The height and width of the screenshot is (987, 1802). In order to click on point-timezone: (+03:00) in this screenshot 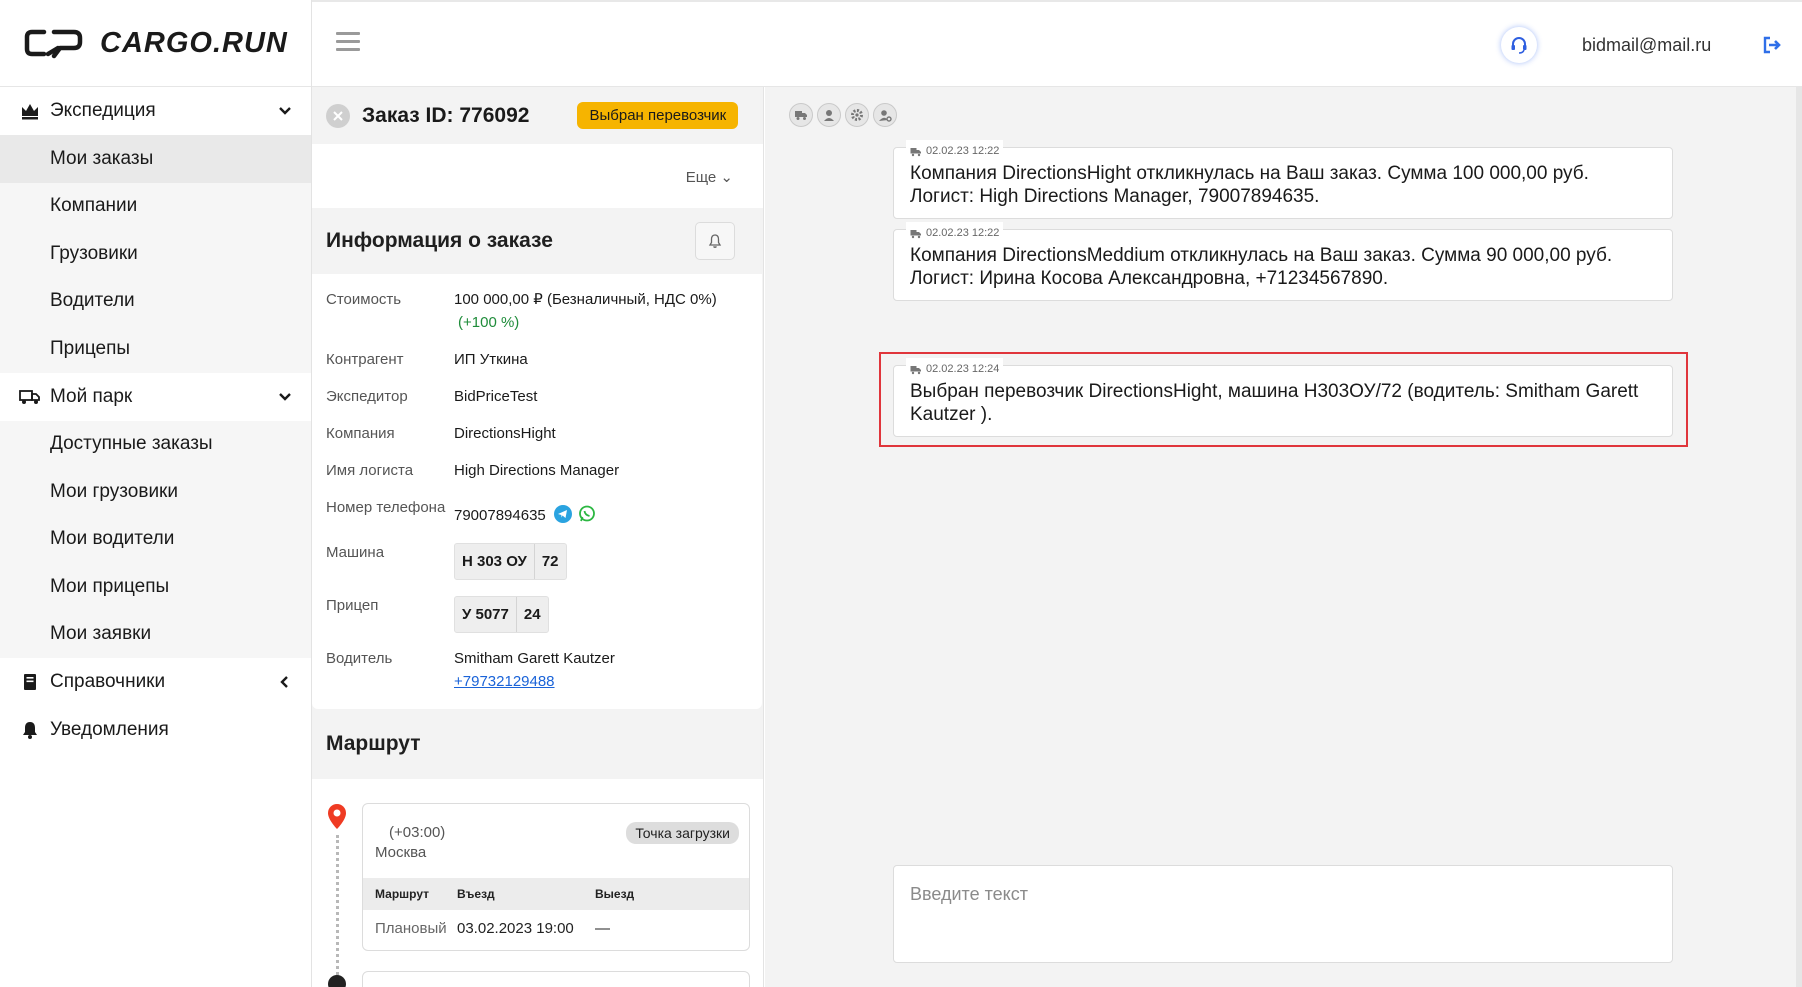, I will do `click(417, 832)`.